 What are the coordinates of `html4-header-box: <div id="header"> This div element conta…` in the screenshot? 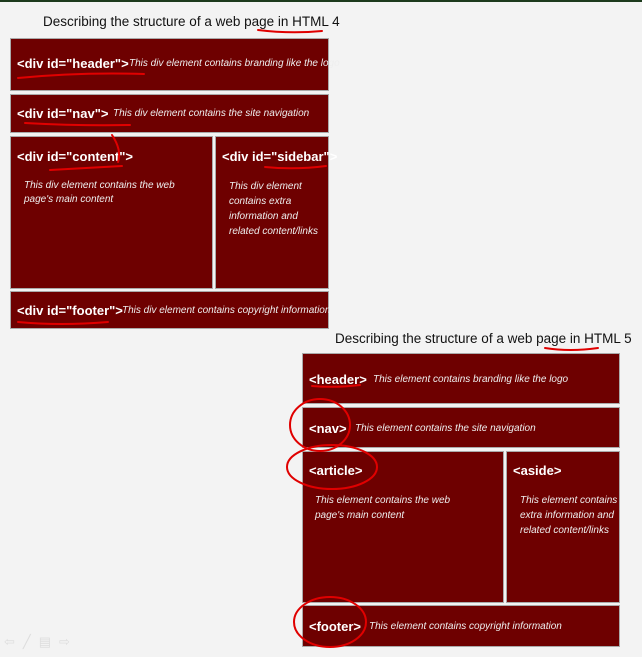 It's located at (175, 64).